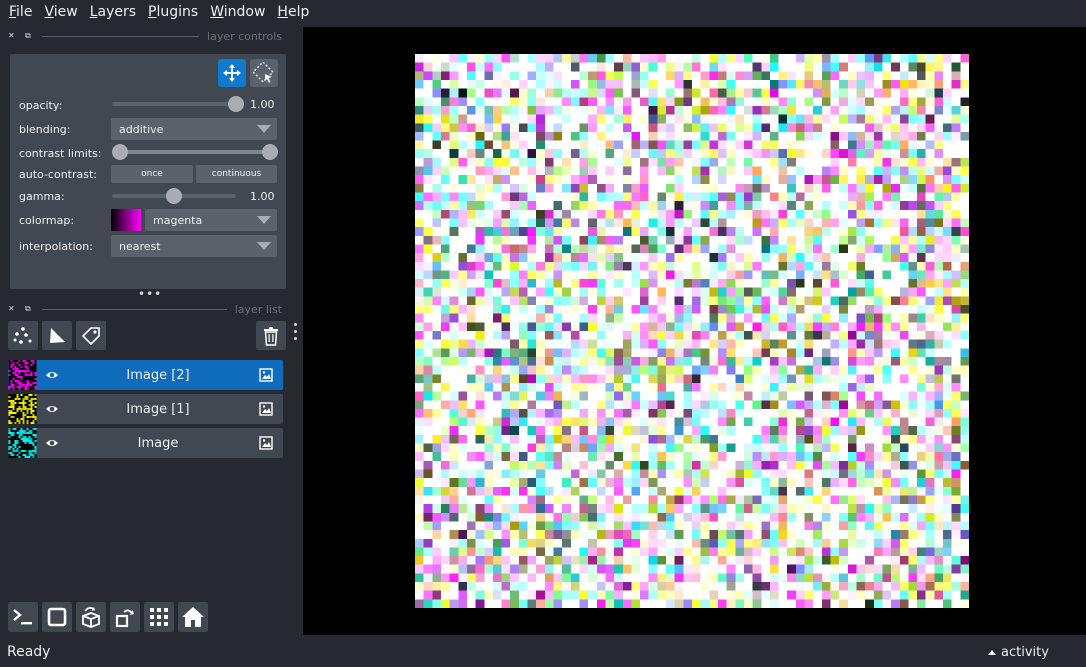 The width and height of the screenshot is (1086, 667). What do you see at coordinates (60, 12) in the screenshot?
I see `menu-view: View` at bounding box center [60, 12].